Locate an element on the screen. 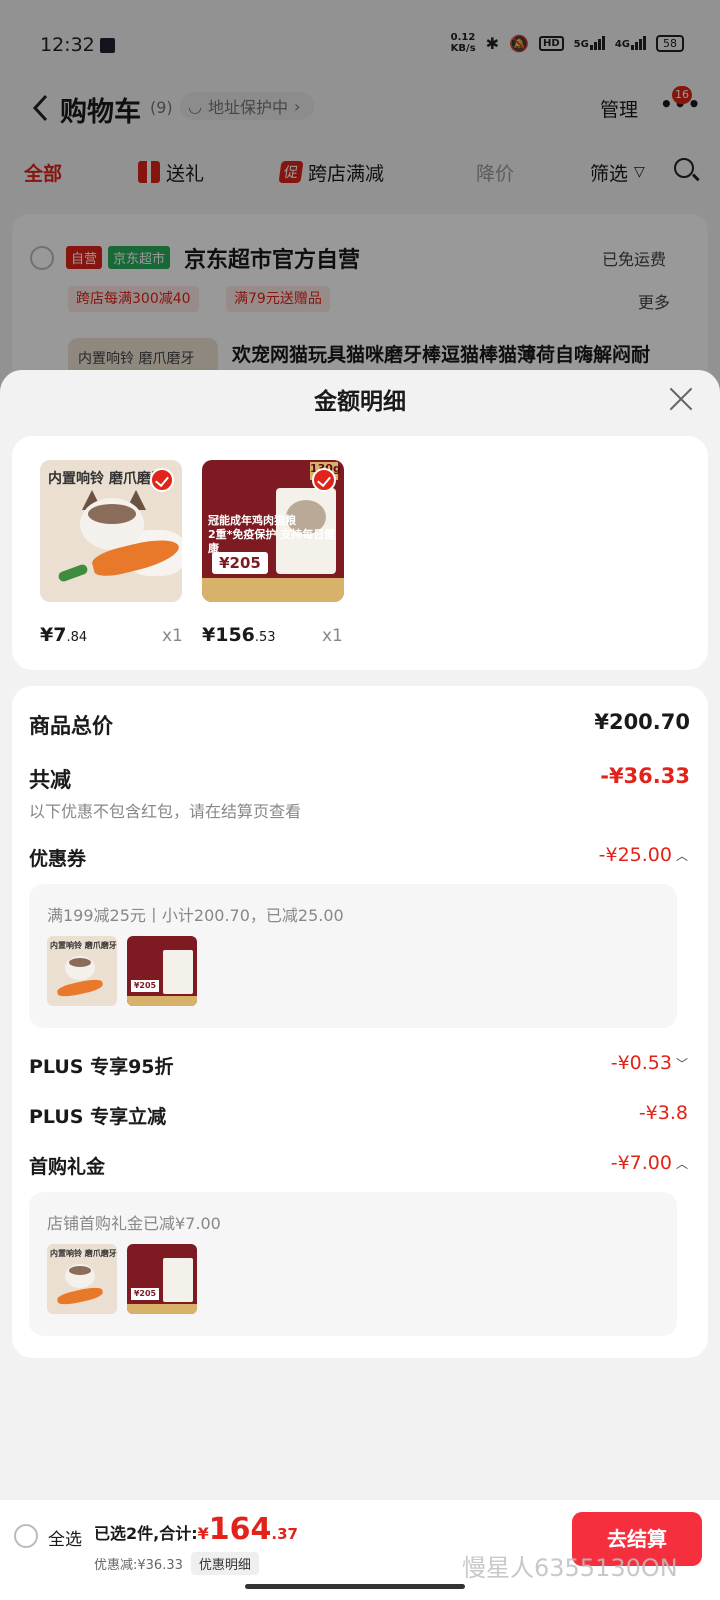 The width and height of the screenshot is (720, 1600). first-gift-row-toggle: -¥7.00 ︿ is located at coordinates (649, 1163).